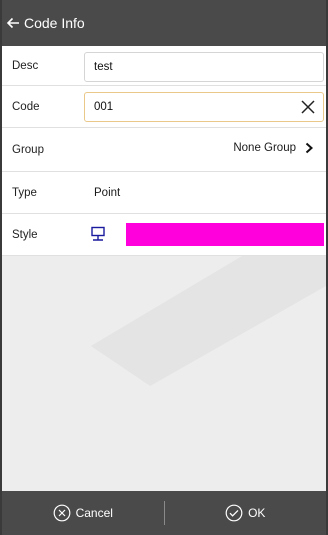 Image resolution: width=328 pixels, height=535 pixels. Describe the element at coordinates (164, 23) in the screenshot. I see `title-bar: Code Info` at that location.